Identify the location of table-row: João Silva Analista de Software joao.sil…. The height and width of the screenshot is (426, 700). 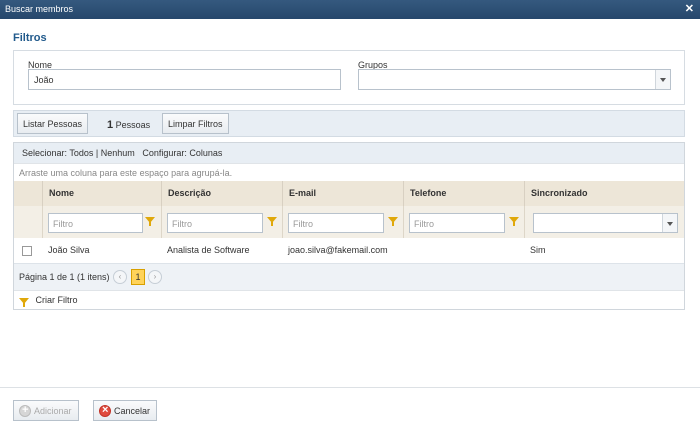
(349, 250).